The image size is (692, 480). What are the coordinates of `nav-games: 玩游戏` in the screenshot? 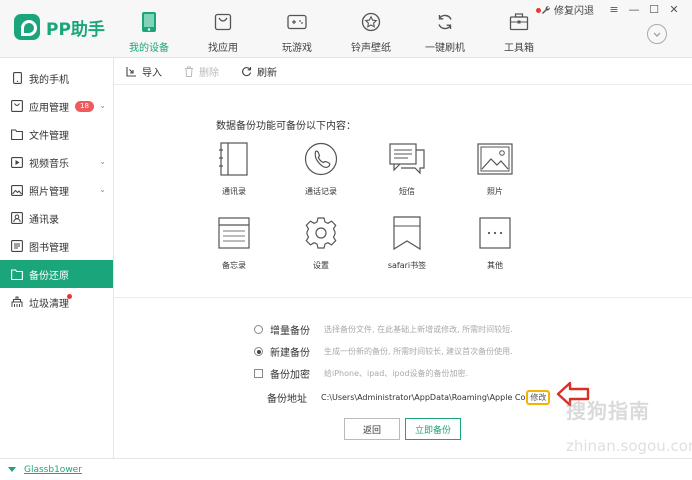 It's located at (297, 29).